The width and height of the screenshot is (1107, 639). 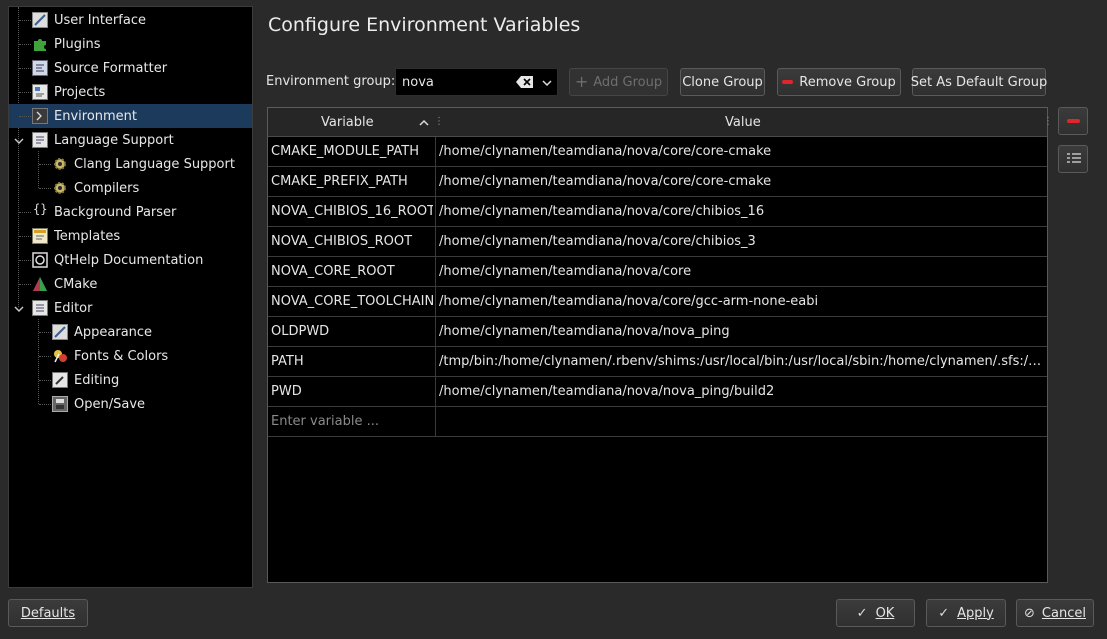 What do you see at coordinates (347, 122) in the screenshot?
I see `column-header-variable: Variable` at bounding box center [347, 122].